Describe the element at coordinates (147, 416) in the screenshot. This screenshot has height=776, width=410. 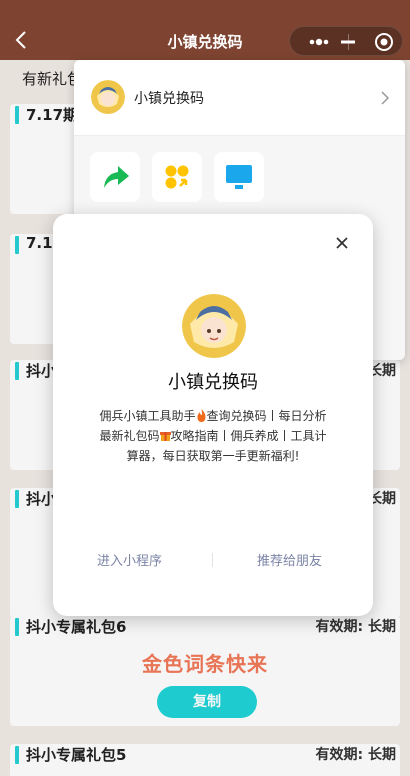
I see `desc-text: 佣兵小镇工具助手` at that location.